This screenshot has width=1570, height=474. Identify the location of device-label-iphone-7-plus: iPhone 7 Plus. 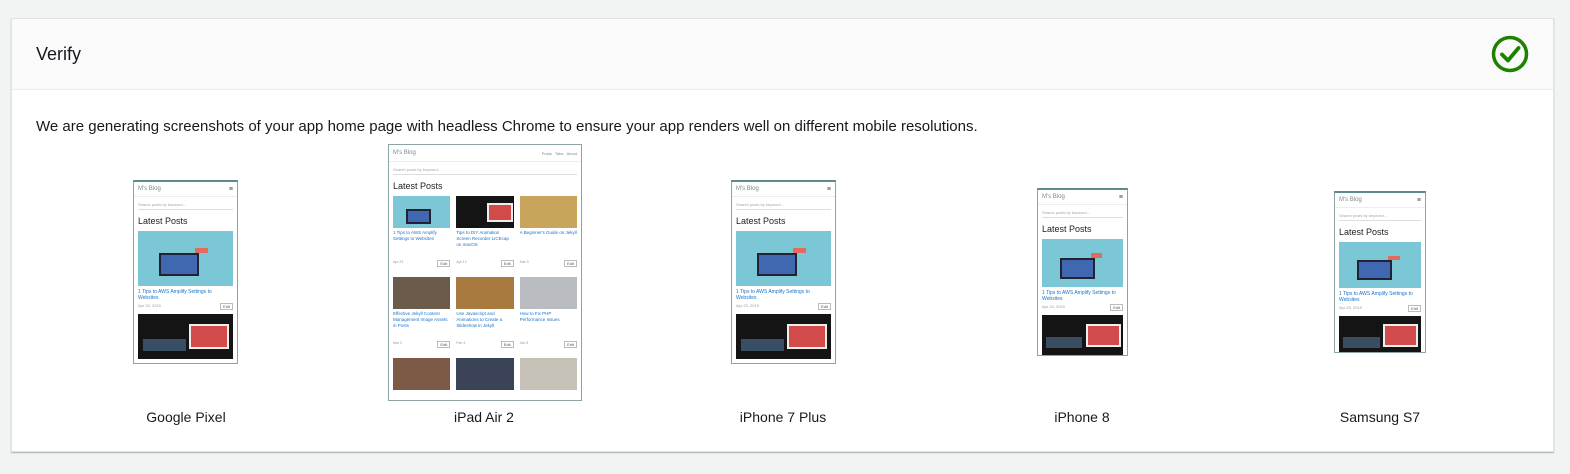
(783, 417).